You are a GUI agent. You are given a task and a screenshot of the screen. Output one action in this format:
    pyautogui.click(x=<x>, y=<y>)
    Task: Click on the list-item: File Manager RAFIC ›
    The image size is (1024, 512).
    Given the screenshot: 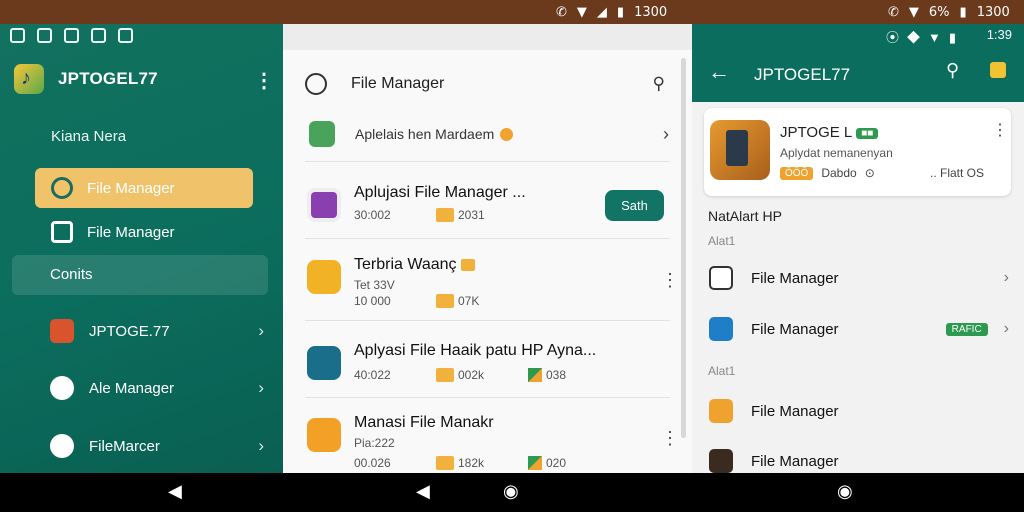 What is the action you would take?
    pyautogui.click(x=859, y=329)
    